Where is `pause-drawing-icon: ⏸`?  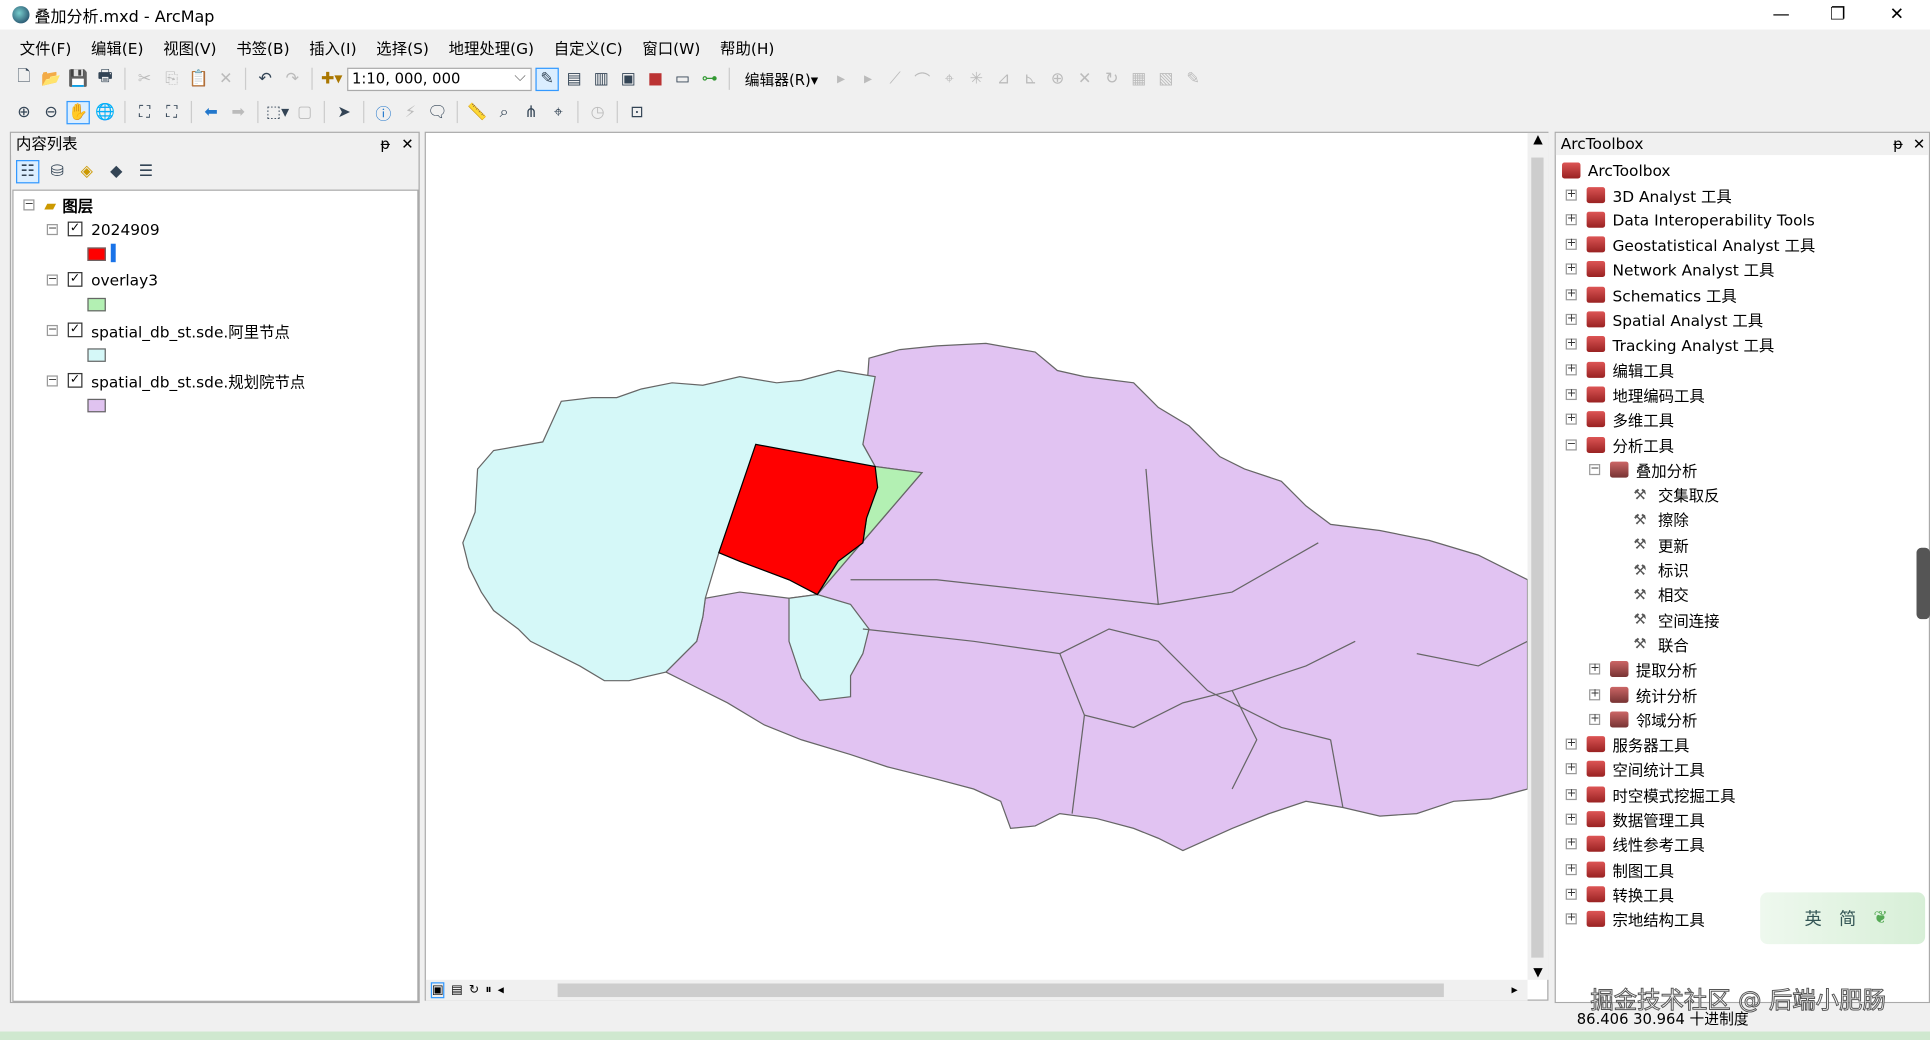
pause-drawing-icon: ⏸ is located at coordinates (488, 990).